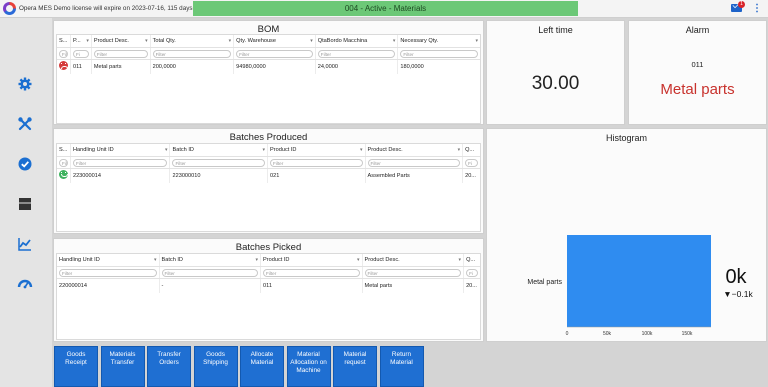 The image size is (768, 387). Describe the element at coordinates (639, 281) in the screenshot. I see `histogram-bar` at that location.